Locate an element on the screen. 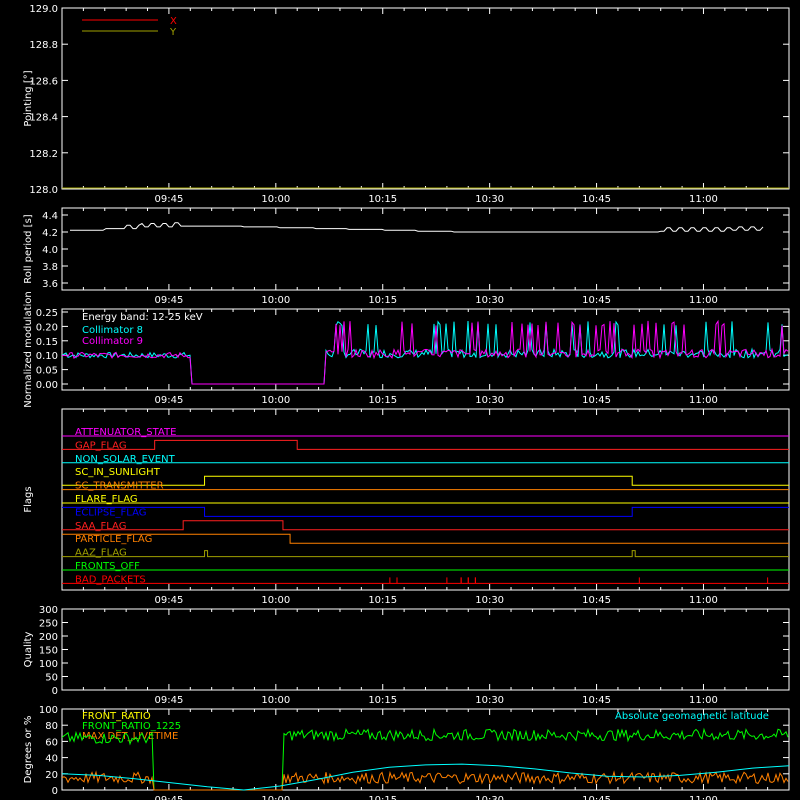 Image resolution: width=800 pixels, height=800 pixels. y-axis-label: Degrees or % is located at coordinates (28, 750).